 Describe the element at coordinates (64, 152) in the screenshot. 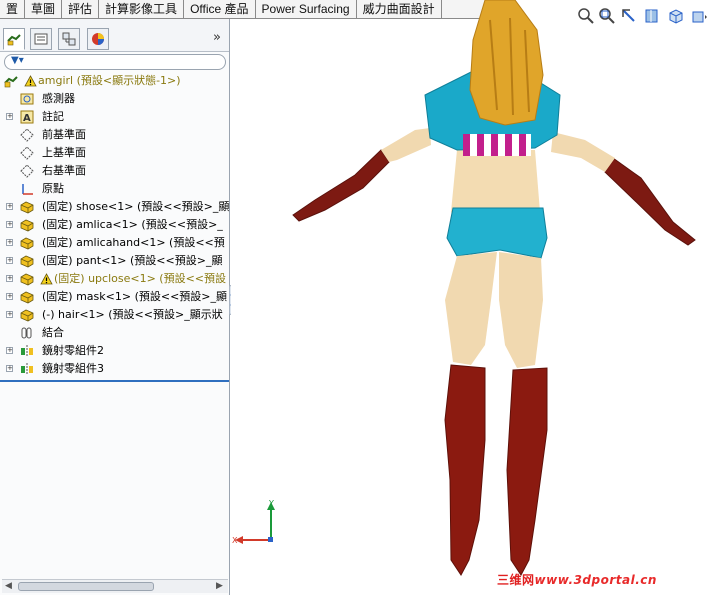

I see `tree-item-label: 上基準面` at that location.